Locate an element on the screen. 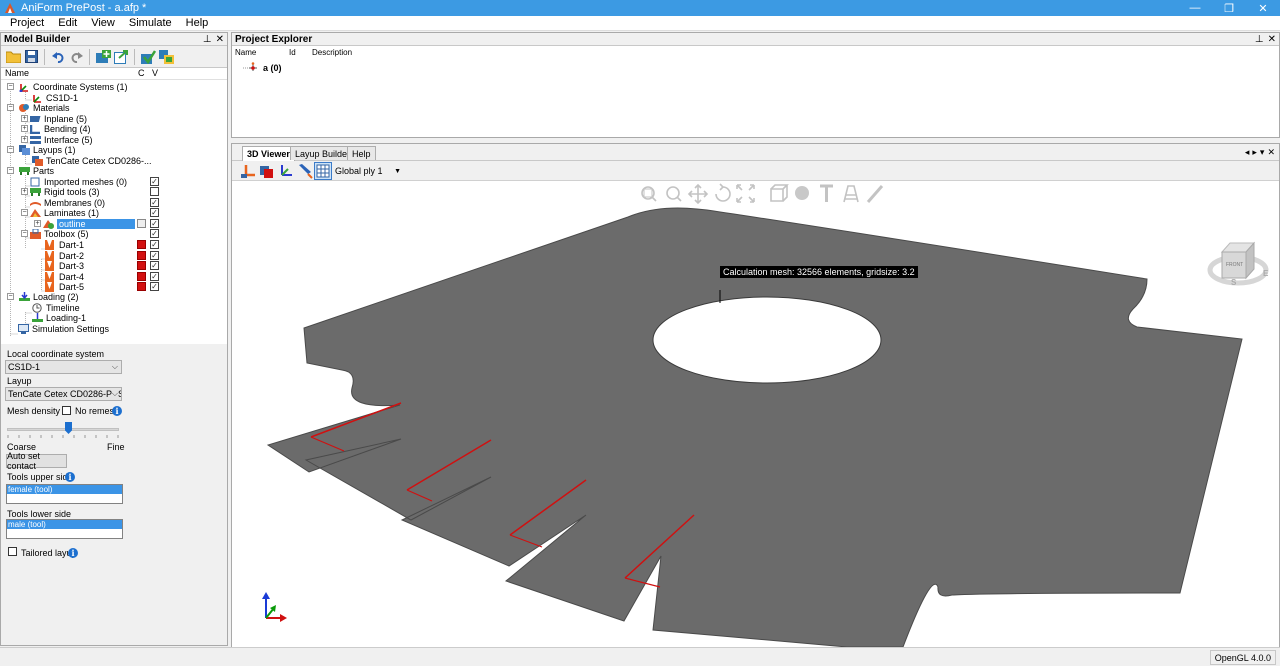  check-model-icon is located at coordinates (148, 57).